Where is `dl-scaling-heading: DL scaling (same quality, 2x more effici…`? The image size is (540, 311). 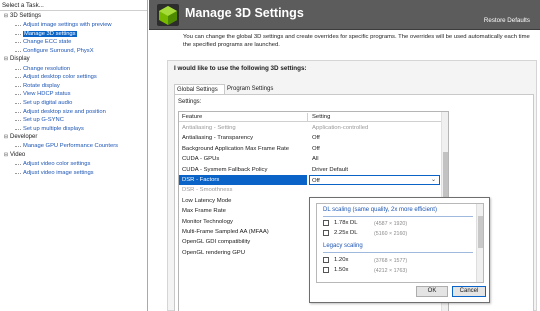
dl-scaling-heading: DL scaling (same quality, 2x more effici… is located at coordinates (380, 210).